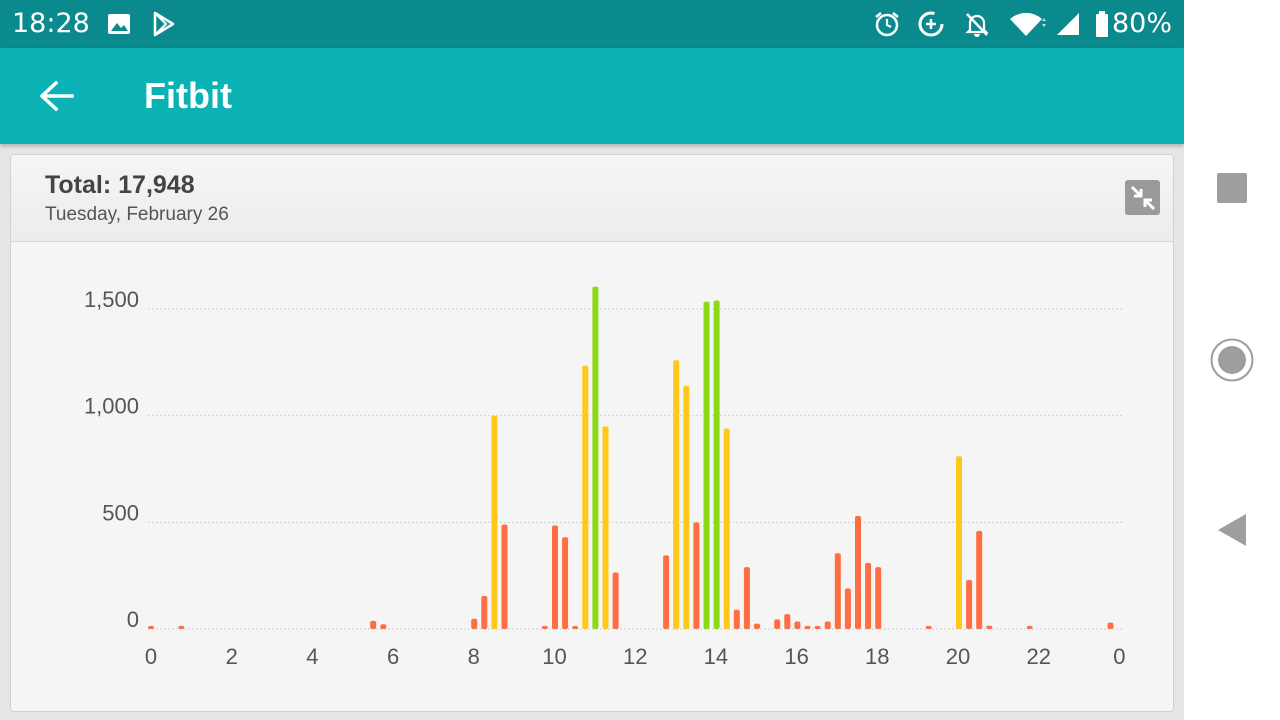 The height and width of the screenshot is (720, 1280). What do you see at coordinates (877, 656) in the screenshot?
I see `x-tick-label: 18` at bounding box center [877, 656].